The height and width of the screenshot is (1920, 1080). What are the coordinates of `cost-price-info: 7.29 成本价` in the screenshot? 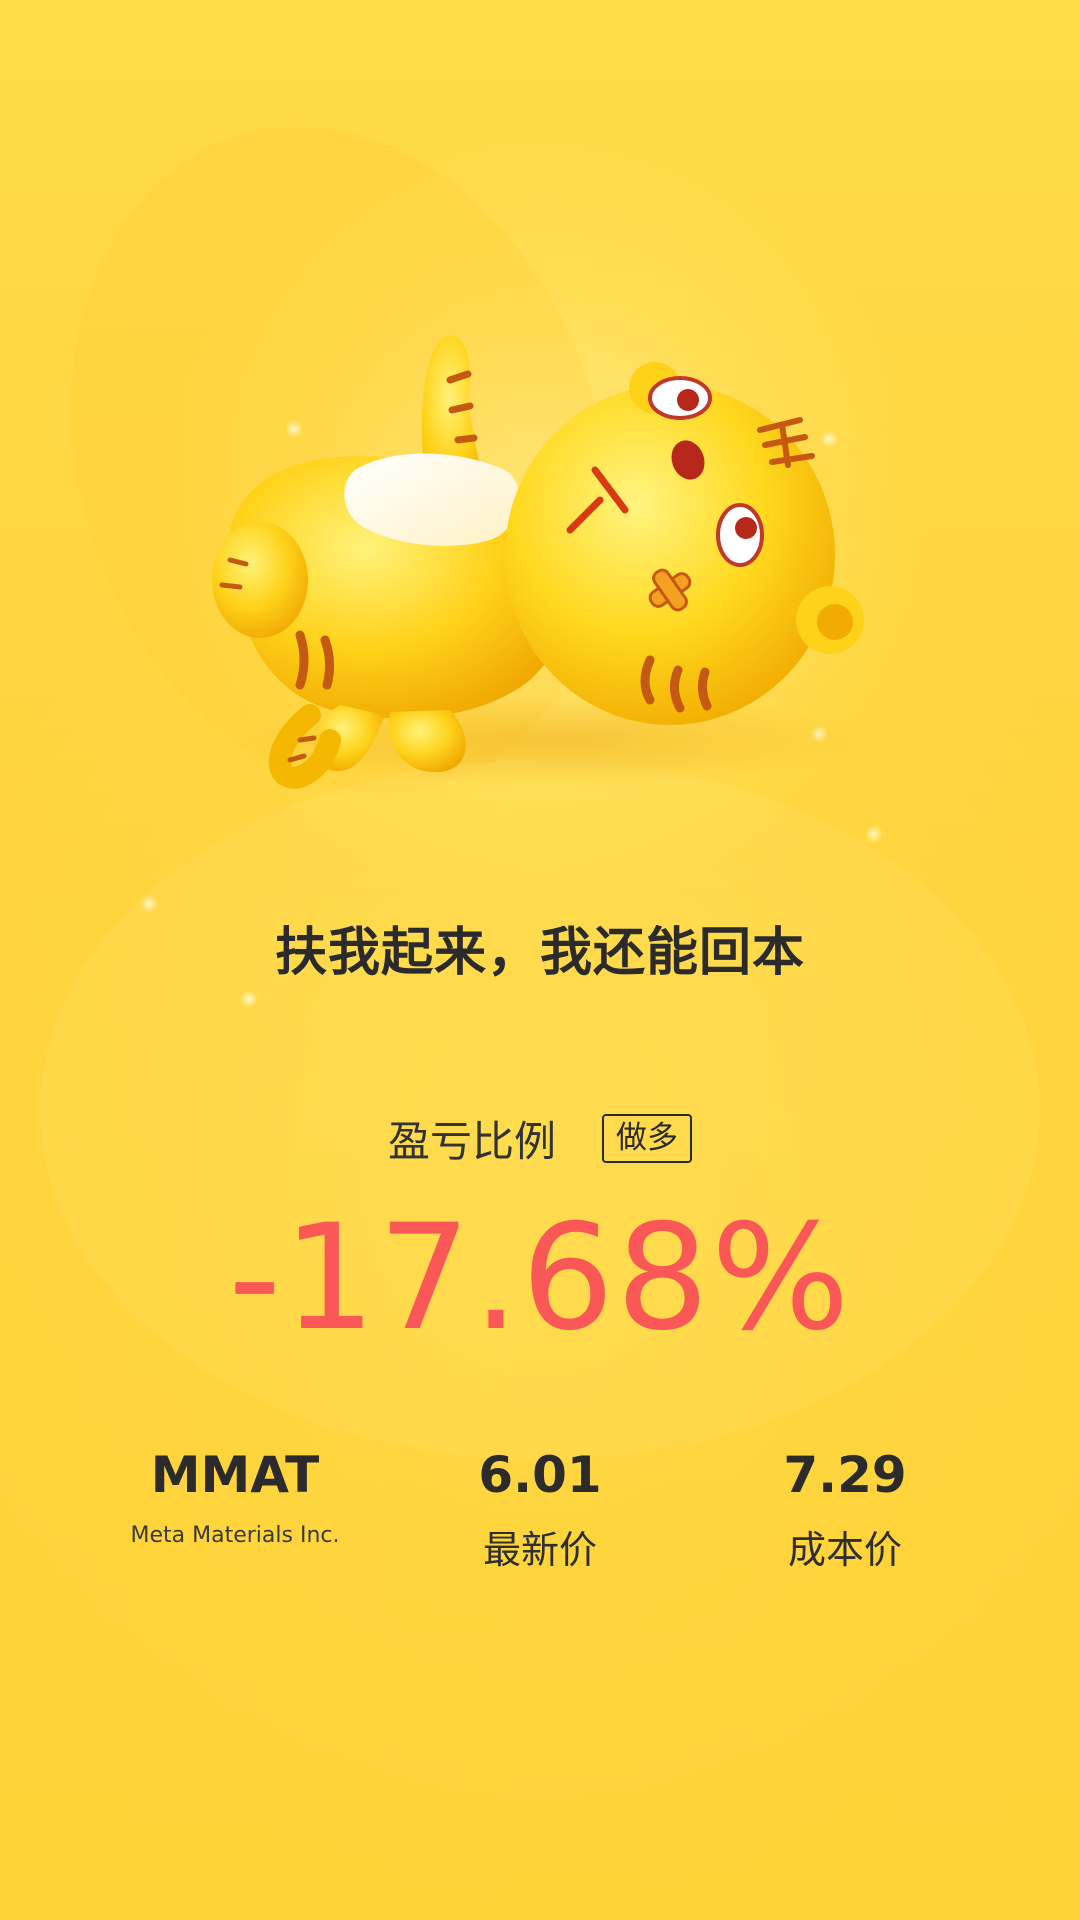 It's located at (845, 1511).